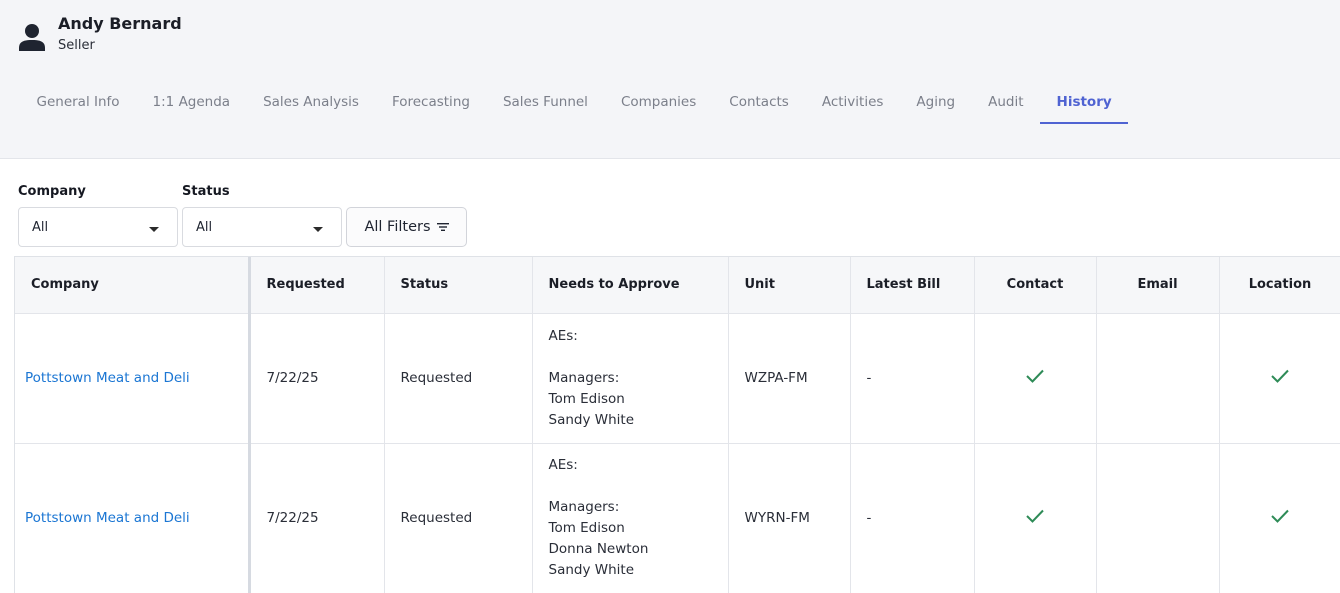 This screenshot has width=1340, height=593. I want to click on all-filters-label: All Filters, so click(397, 227).